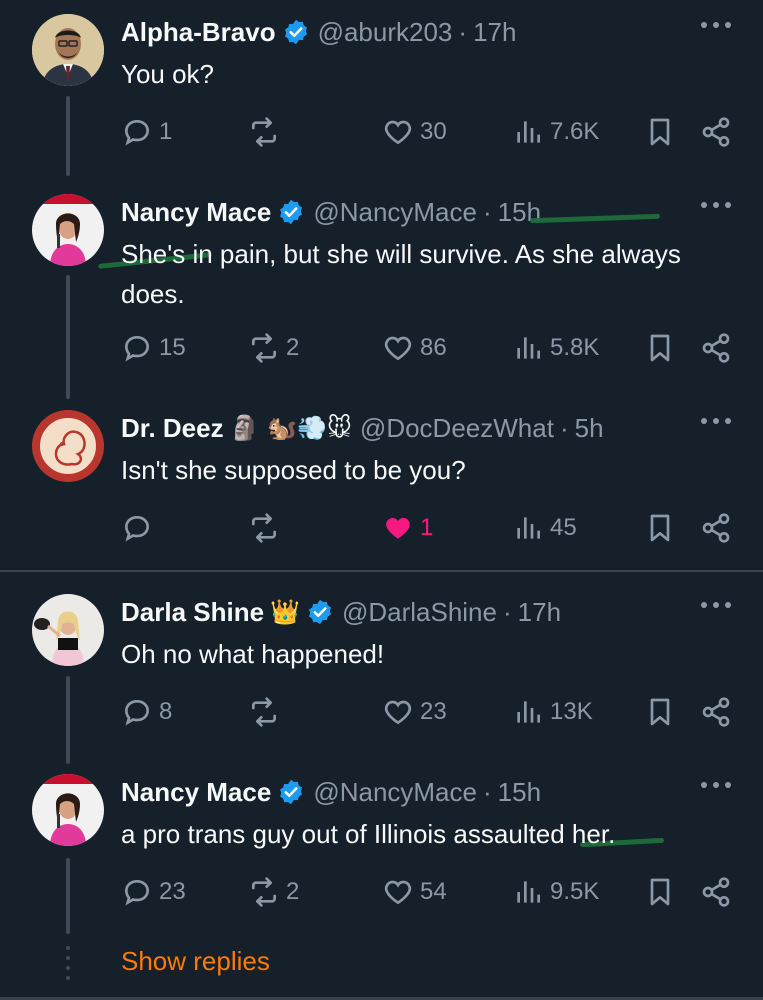 Image resolution: width=763 pixels, height=1000 pixels. I want to click on view-count: 7.6K, so click(575, 131).